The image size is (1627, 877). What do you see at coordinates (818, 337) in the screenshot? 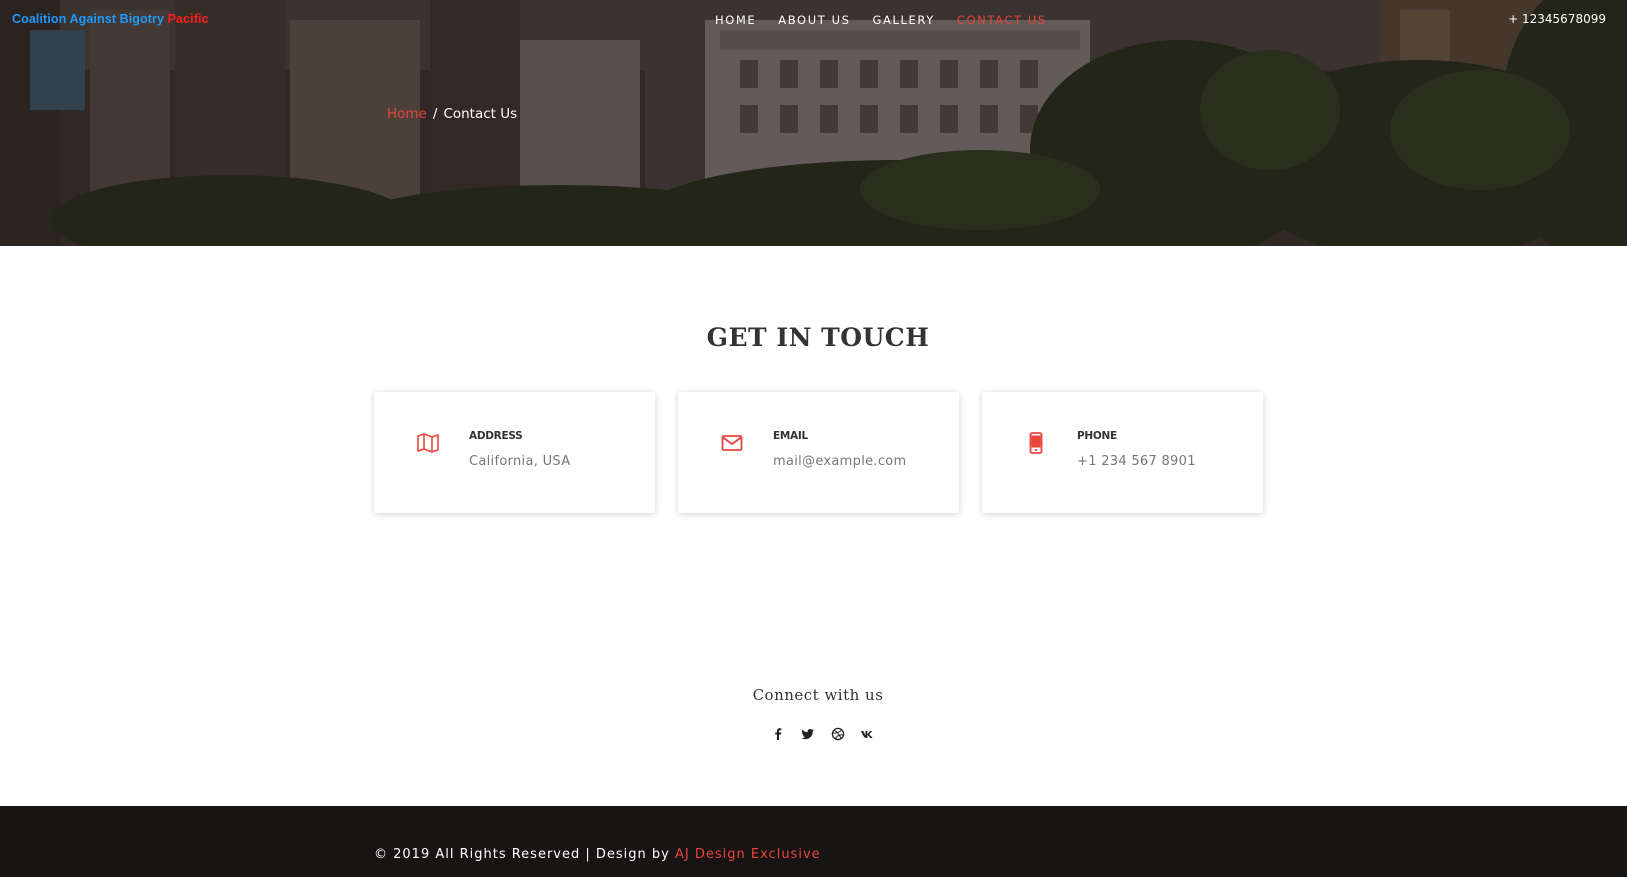
I see `section-heading: GET IN TOUCH` at bounding box center [818, 337].